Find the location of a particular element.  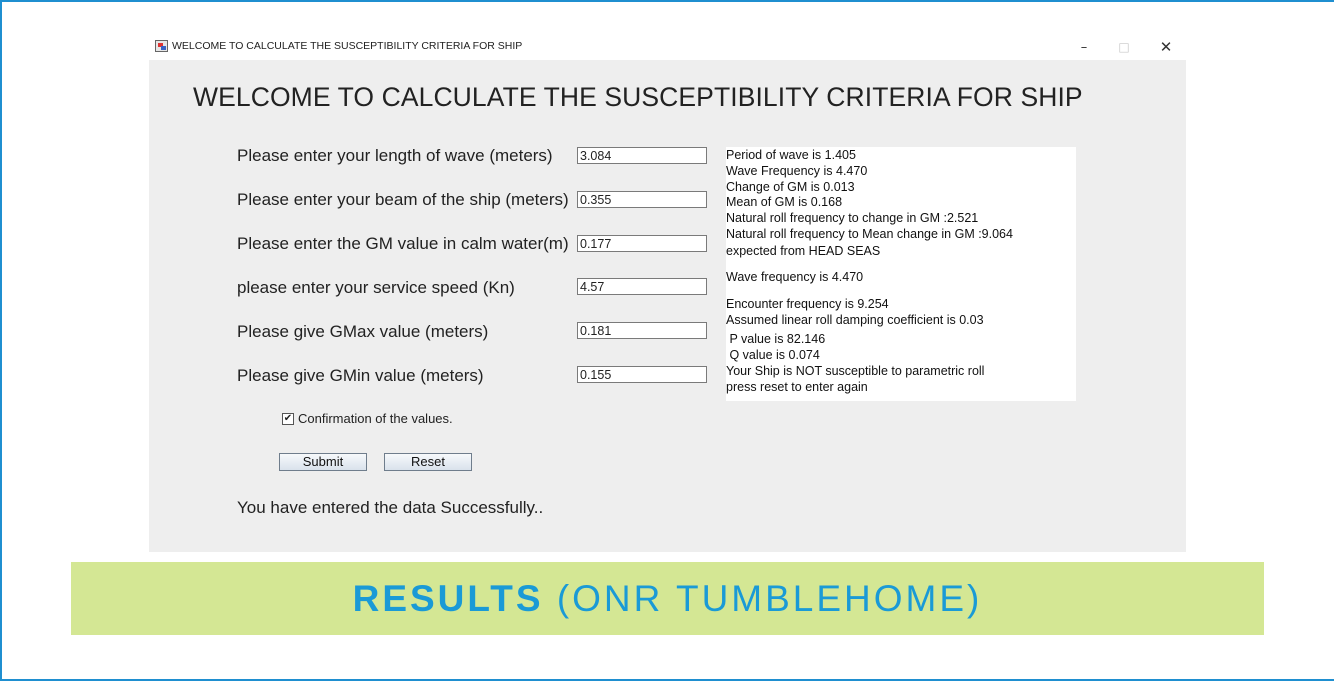

java-app-icon is located at coordinates (161, 46).